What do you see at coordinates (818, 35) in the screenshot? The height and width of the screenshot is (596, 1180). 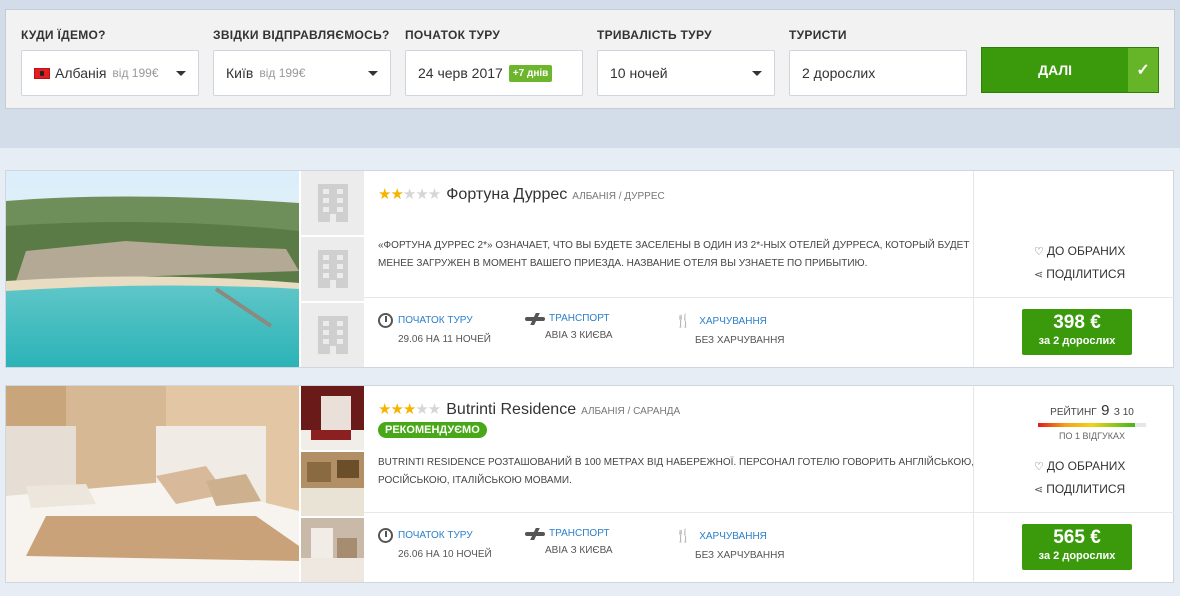 I see `tourists-label: ТУРИСТИ` at bounding box center [818, 35].